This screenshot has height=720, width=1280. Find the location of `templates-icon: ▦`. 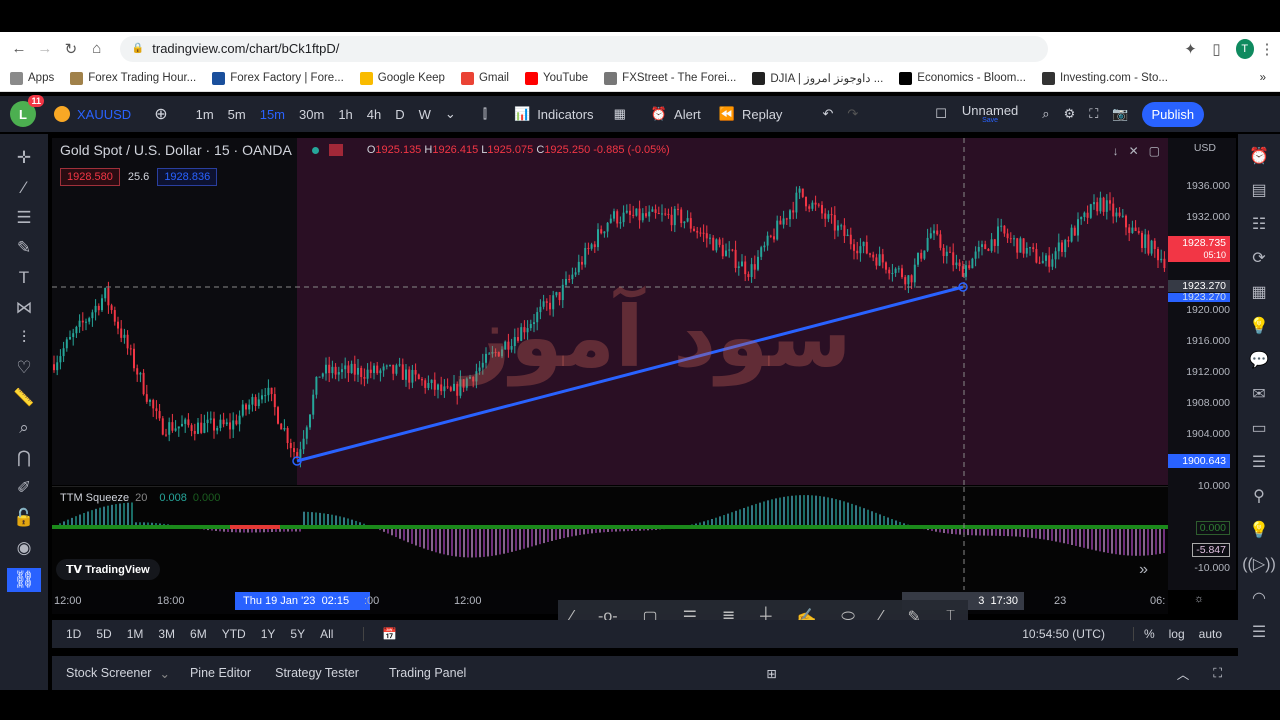

templates-icon: ▦ is located at coordinates (620, 114).